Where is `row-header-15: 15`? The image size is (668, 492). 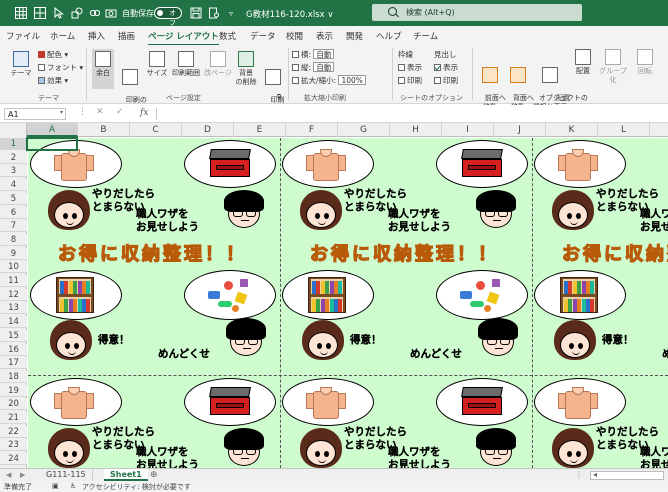
row-header-15: 15 is located at coordinates (13, 335).